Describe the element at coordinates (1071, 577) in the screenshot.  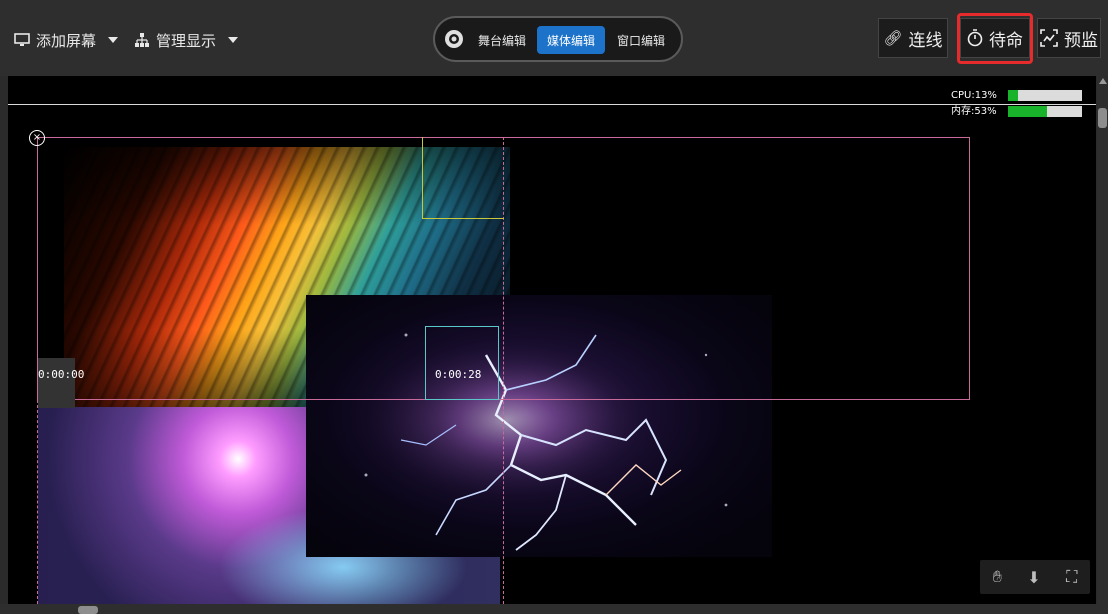
I see `fit-screen-icon: ⛶` at that location.